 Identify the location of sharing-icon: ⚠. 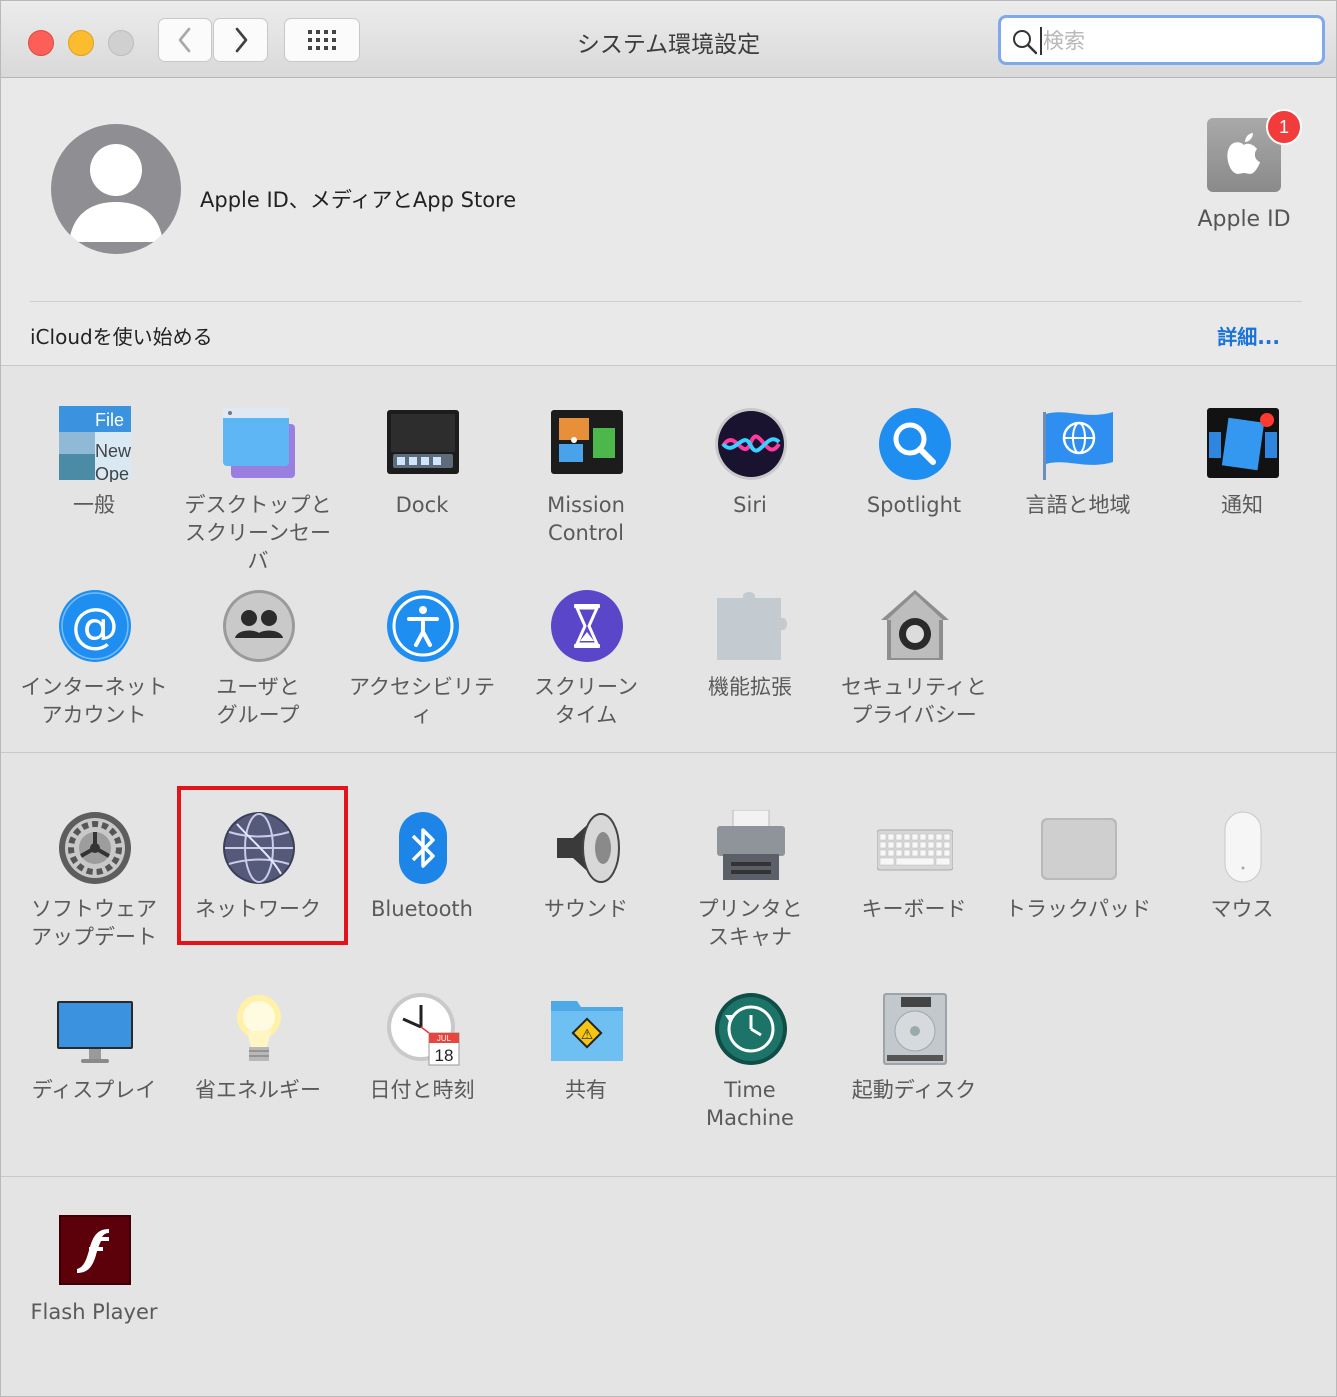
(587, 1031).